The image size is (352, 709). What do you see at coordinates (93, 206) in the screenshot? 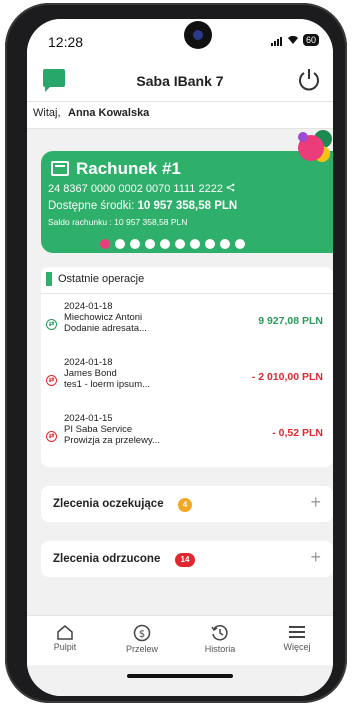
I see `available-label: Dostępne środki:` at bounding box center [93, 206].